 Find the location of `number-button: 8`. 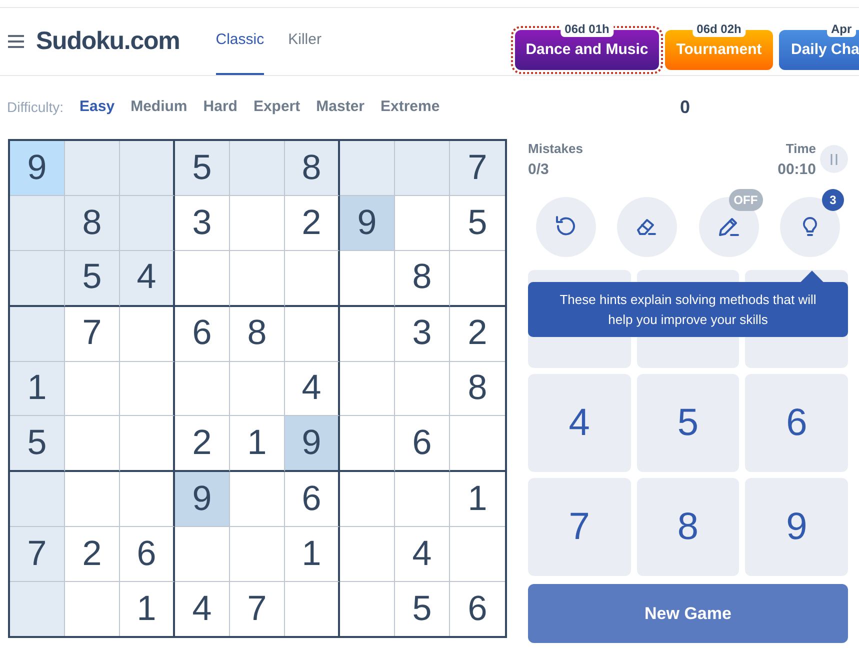

number-button: 8 is located at coordinates (688, 527).